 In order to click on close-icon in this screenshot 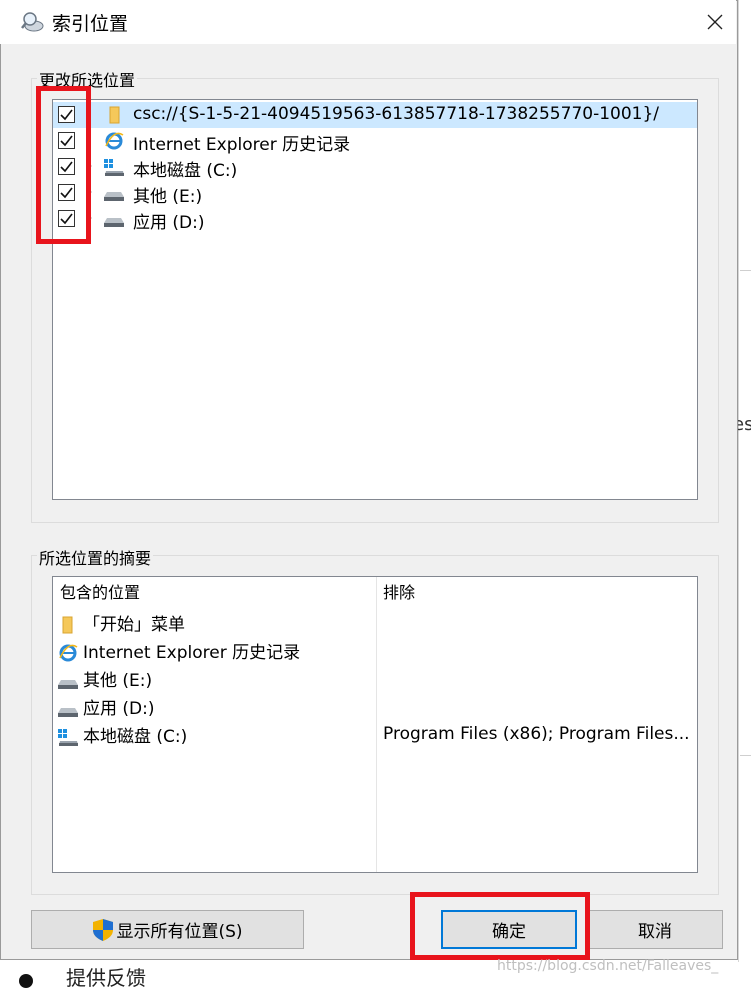, I will do `click(715, 22)`.